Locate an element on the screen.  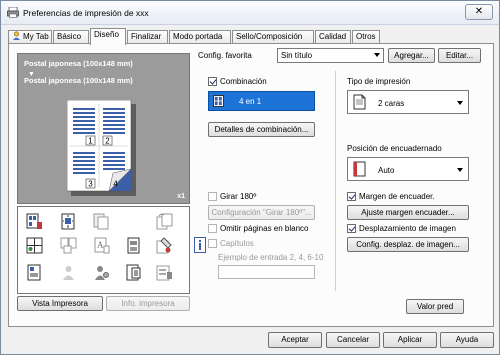
function-icon-panel: A is located at coordinates (103, 250).